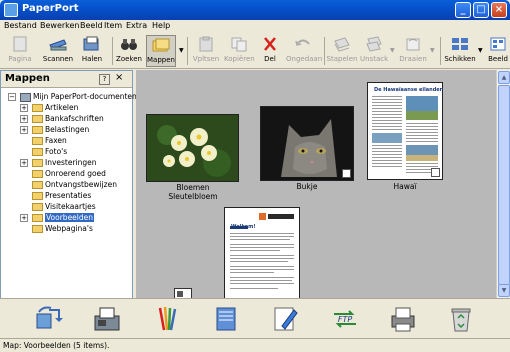 The height and width of the screenshot is (352, 510). I want to click on minimize-button: _, so click(463, 10).